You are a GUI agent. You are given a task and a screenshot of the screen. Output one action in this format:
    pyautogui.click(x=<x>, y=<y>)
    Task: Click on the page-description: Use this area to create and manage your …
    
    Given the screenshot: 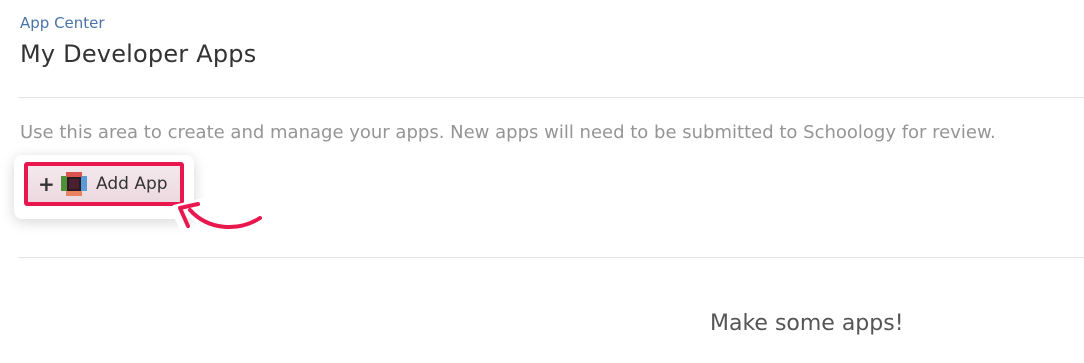 What is the action you would take?
    pyautogui.click(x=508, y=132)
    